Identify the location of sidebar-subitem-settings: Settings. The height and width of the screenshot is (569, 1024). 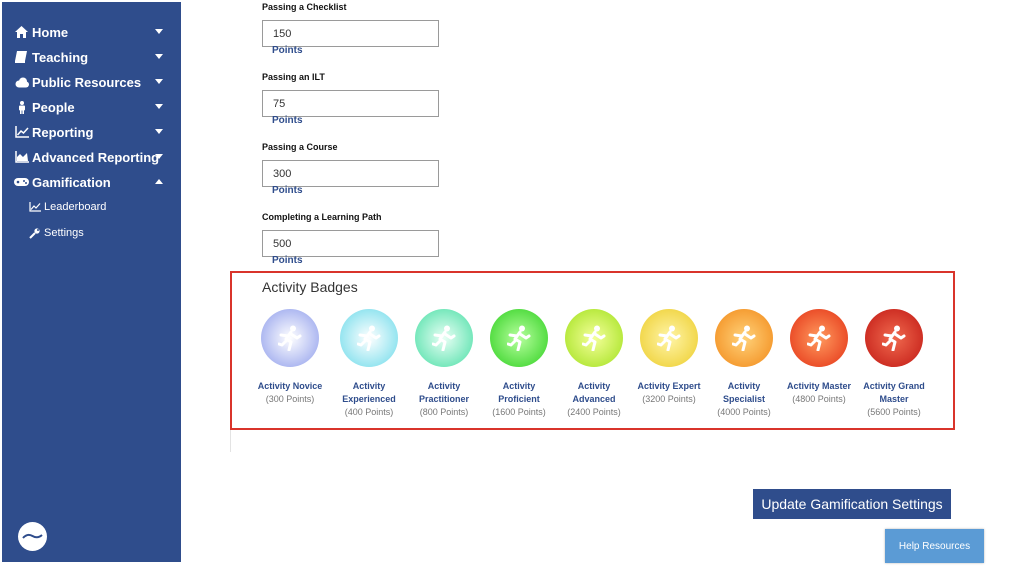
(56, 233).